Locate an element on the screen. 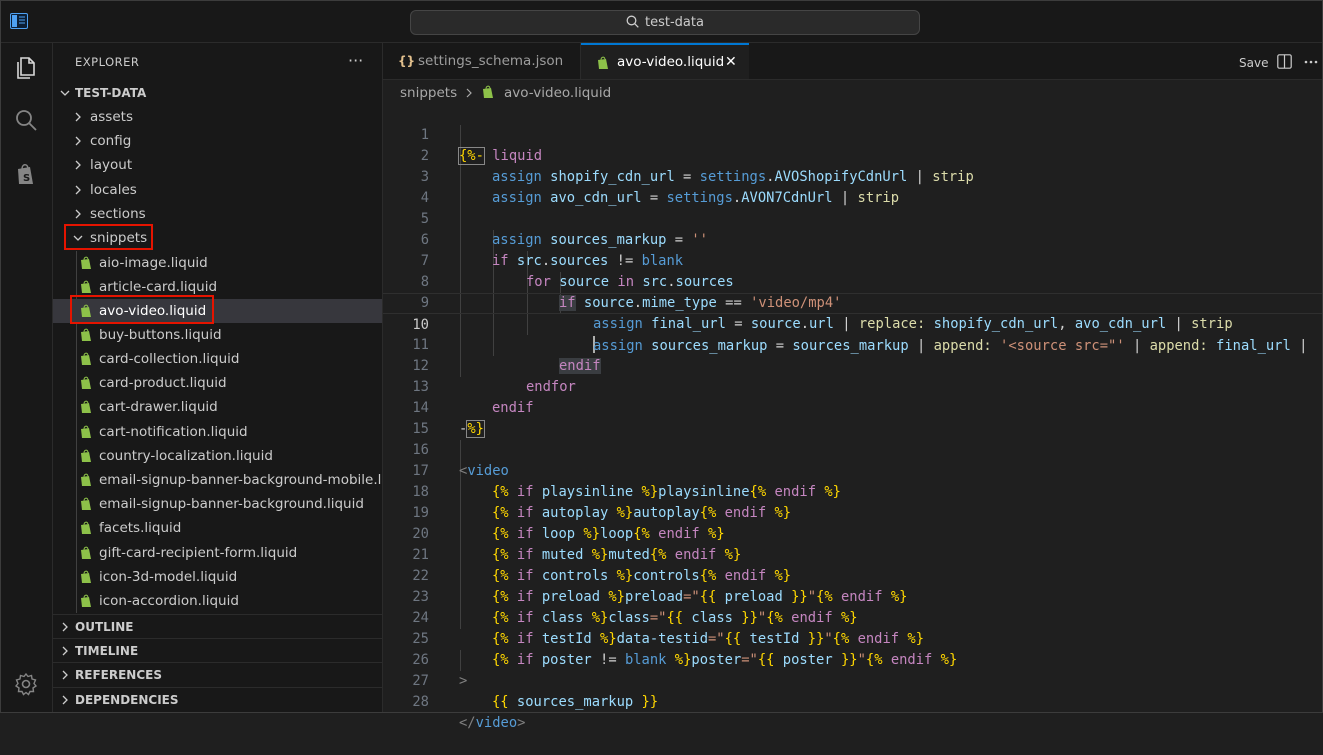 The height and width of the screenshot is (755, 1323). split-editor-icon is located at coordinates (1284, 61).